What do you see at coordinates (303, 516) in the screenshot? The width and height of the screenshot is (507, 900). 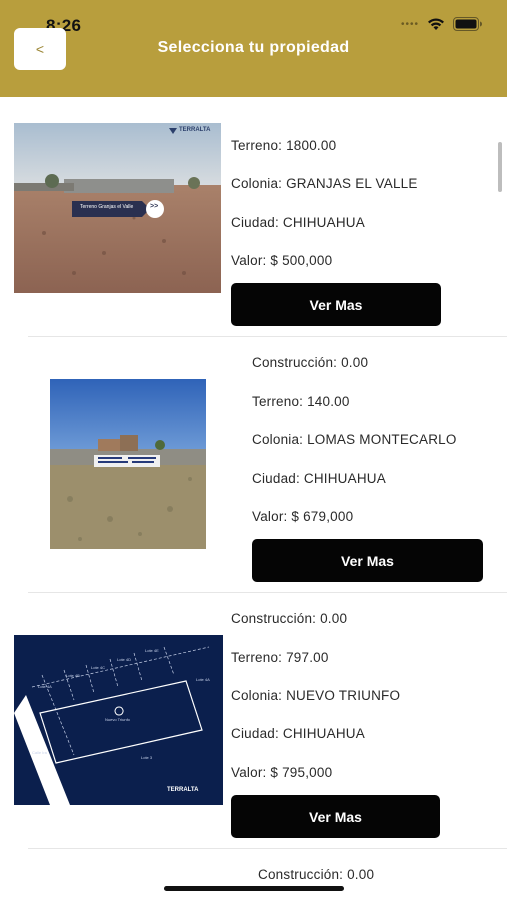 I see `valor-text: Valor: $ 679,000` at bounding box center [303, 516].